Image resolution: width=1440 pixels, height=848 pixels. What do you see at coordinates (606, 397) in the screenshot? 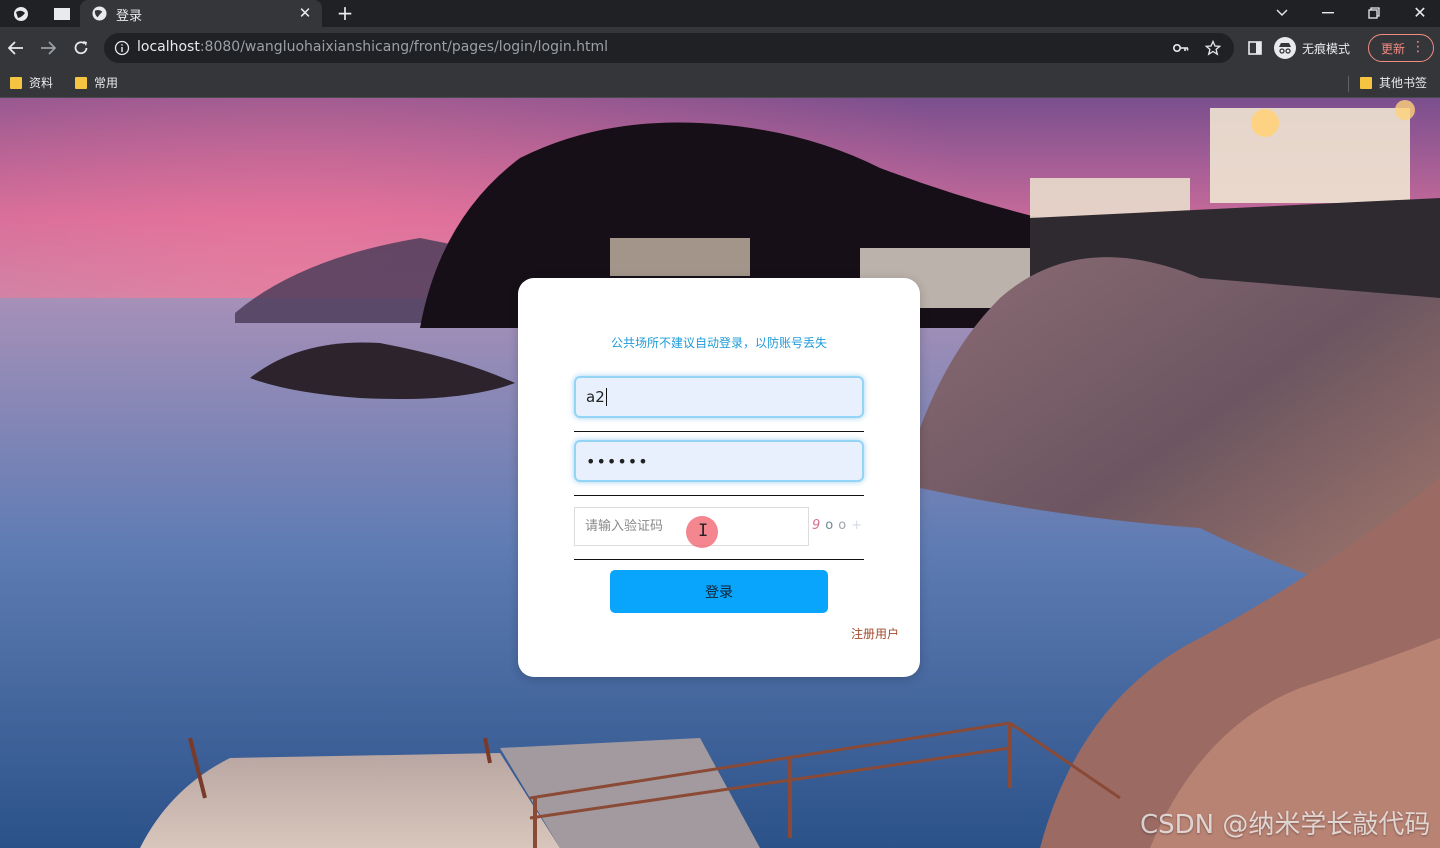
I see `text-caret` at bounding box center [606, 397].